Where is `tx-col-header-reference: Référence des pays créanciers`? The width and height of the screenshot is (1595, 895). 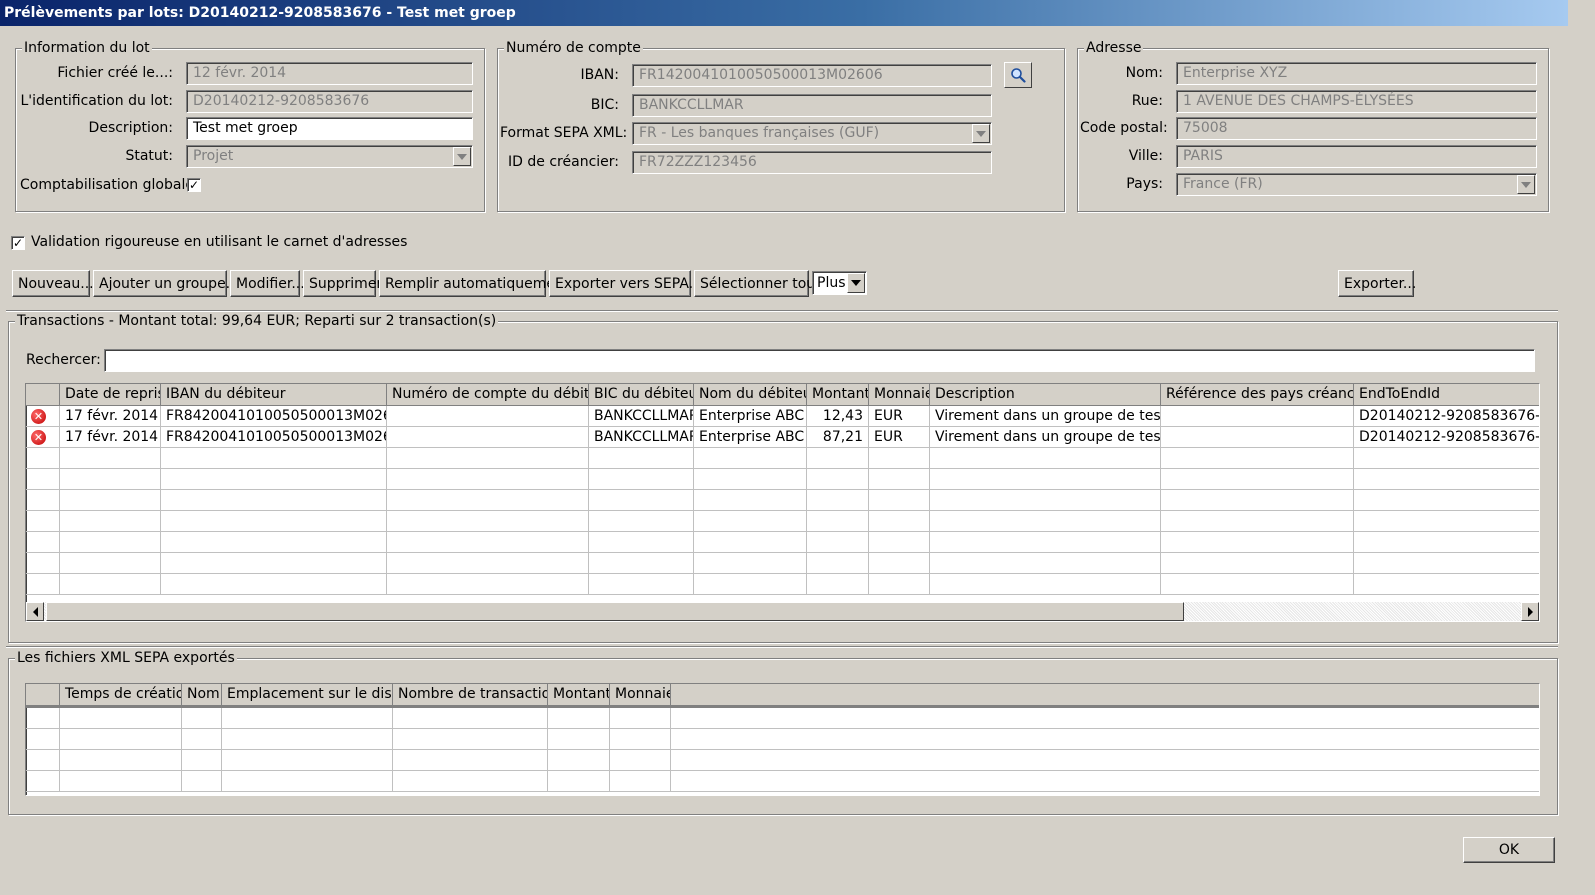
tx-col-header-reference: Référence des pays créanciers is located at coordinates (1257, 395).